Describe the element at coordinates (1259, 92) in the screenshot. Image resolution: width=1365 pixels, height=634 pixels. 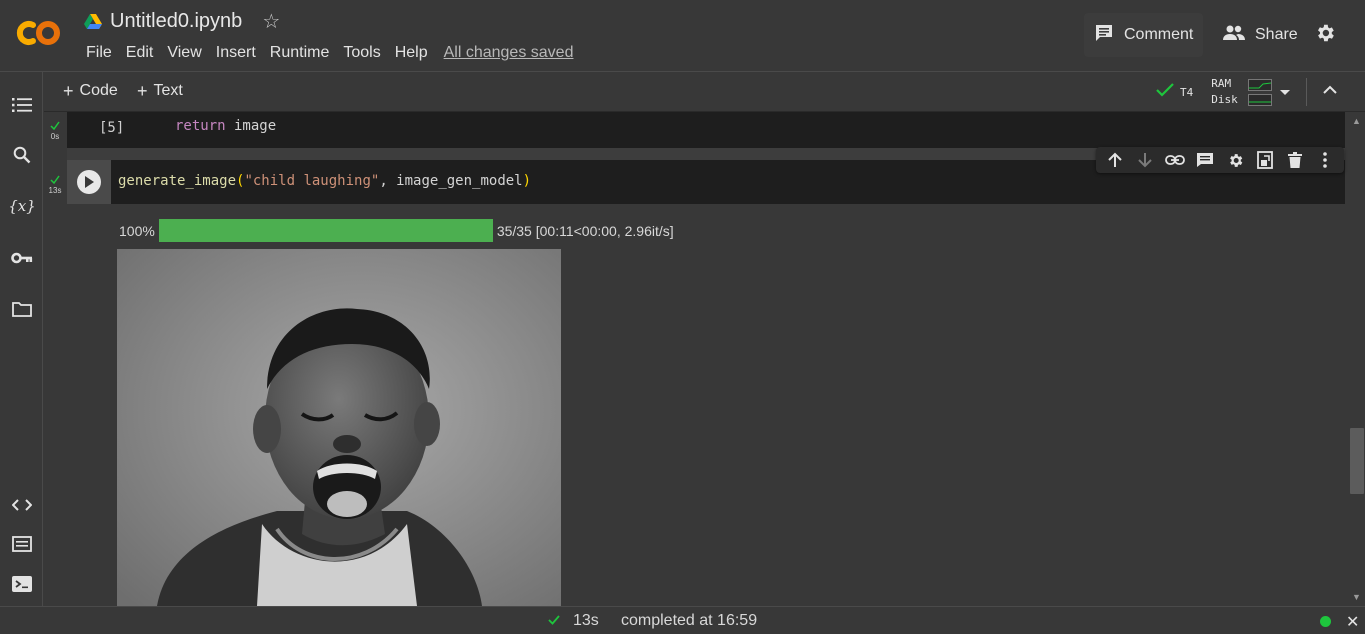
I see `resource-graphs` at that location.